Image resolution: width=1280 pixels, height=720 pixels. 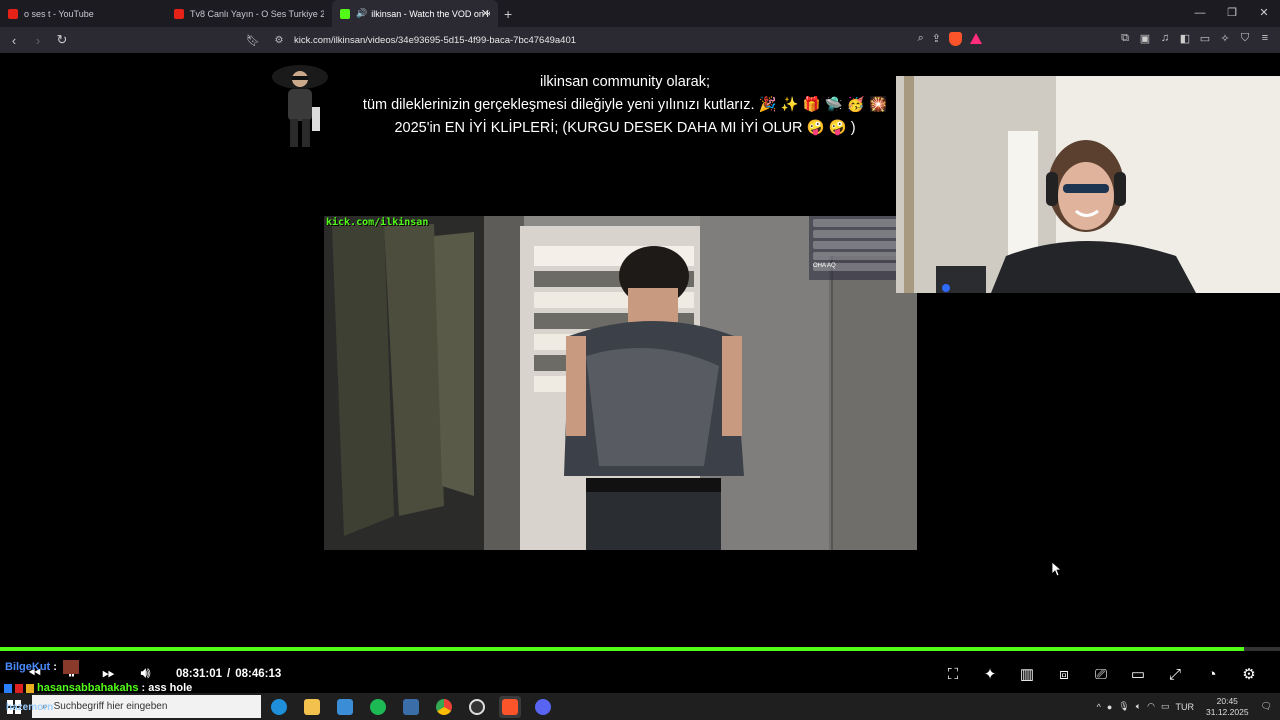 What do you see at coordinates (976, 38) in the screenshot?
I see `brave-rewards-icon` at bounding box center [976, 38].